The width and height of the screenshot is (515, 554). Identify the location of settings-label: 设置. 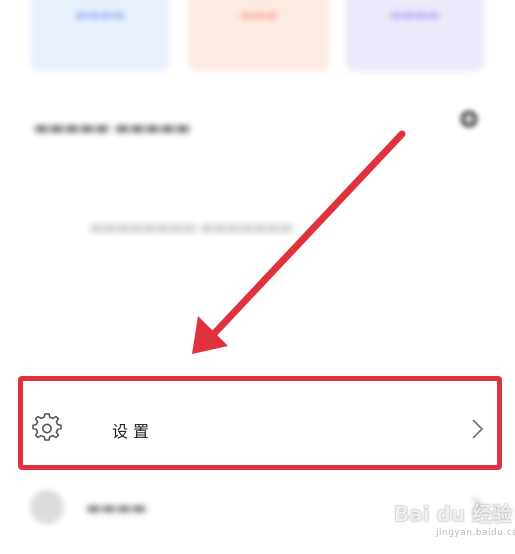
(133, 431).